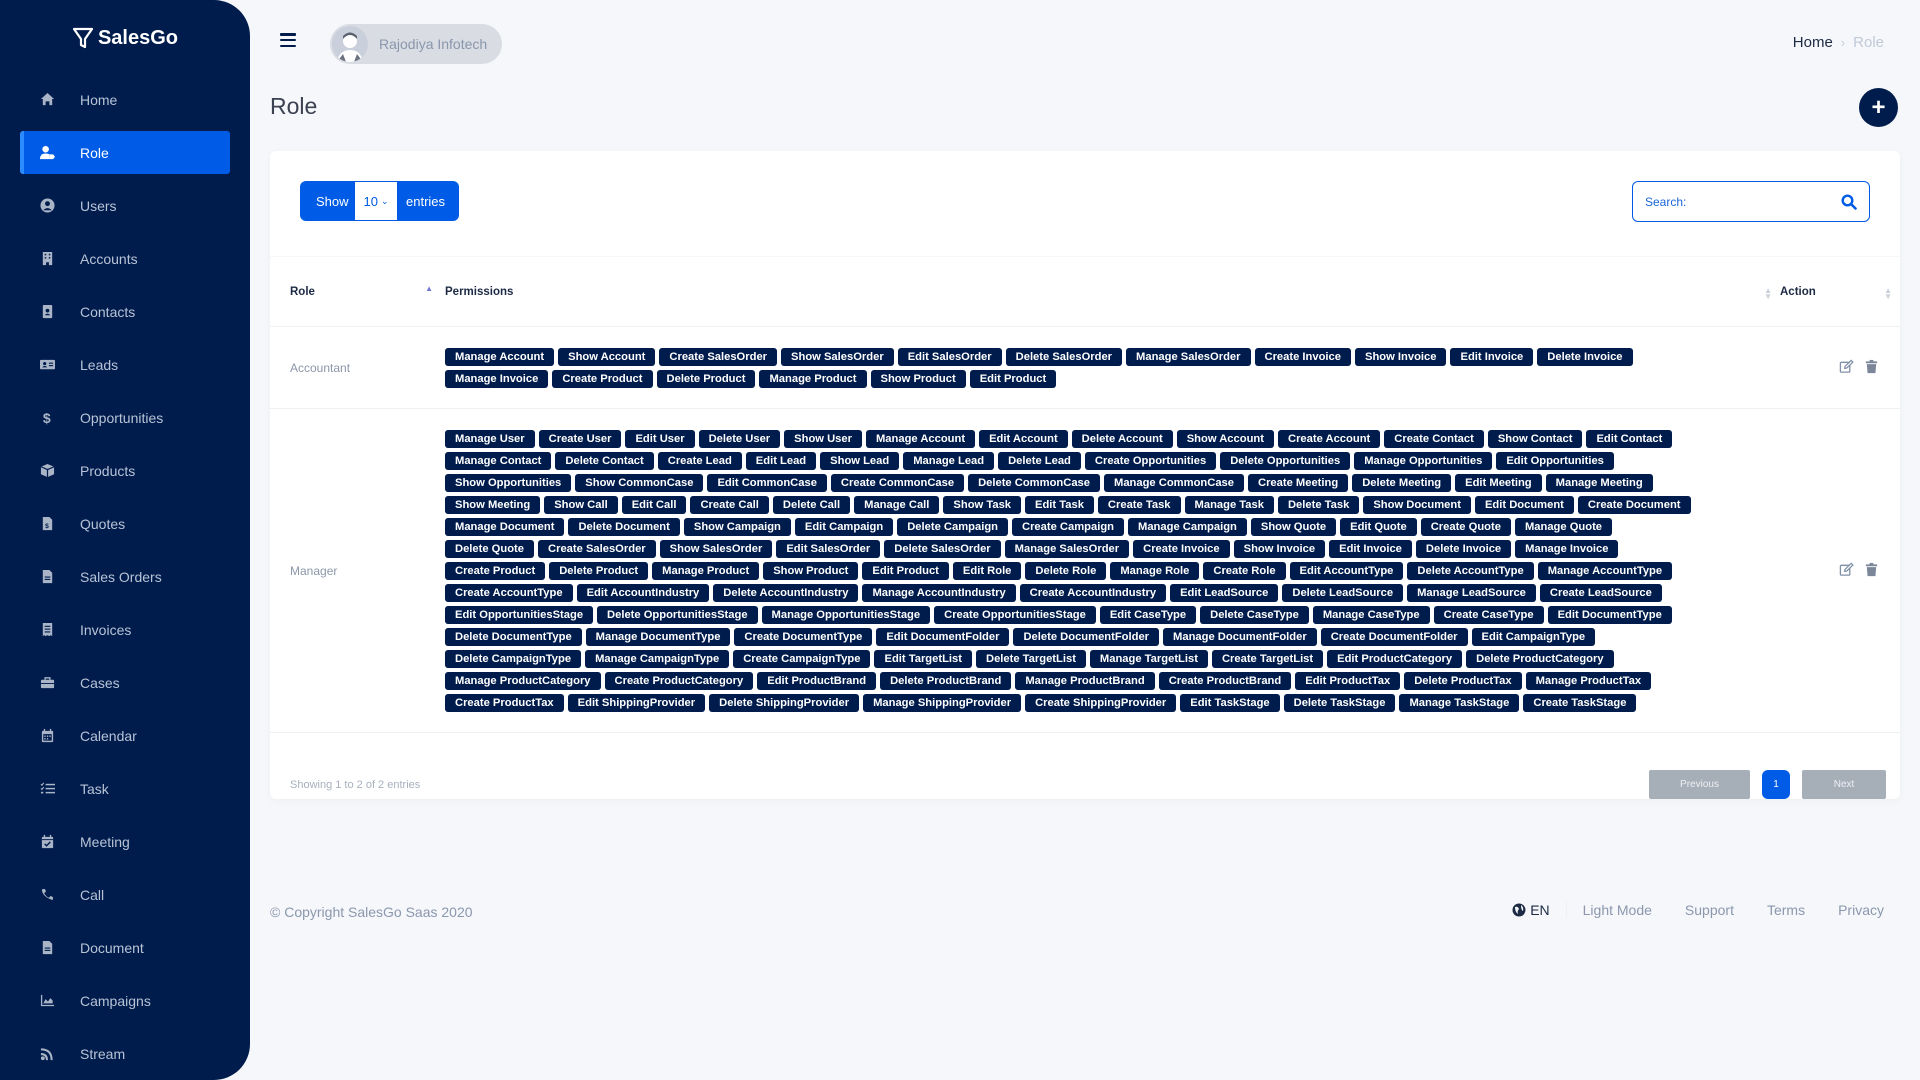  What do you see at coordinates (125, 417) in the screenshot?
I see `sidebar-item-opportunities: $ Opportunities` at bounding box center [125, 417].